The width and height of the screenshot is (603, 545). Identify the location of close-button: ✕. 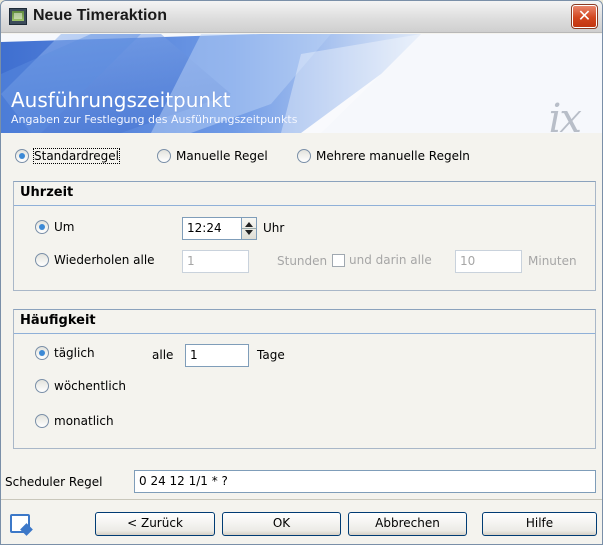
(584, 16).